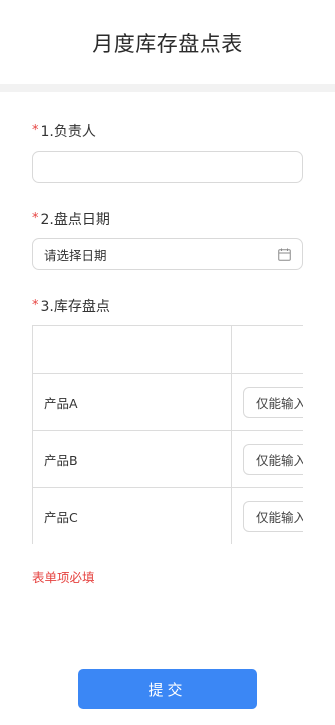 The height and width of the screenshot is (725, 335). What do you see at coordinates (75, 220) in the screenshot?
I see `field-date-label: 2.盘点日期` at bounding box center [75, 220].